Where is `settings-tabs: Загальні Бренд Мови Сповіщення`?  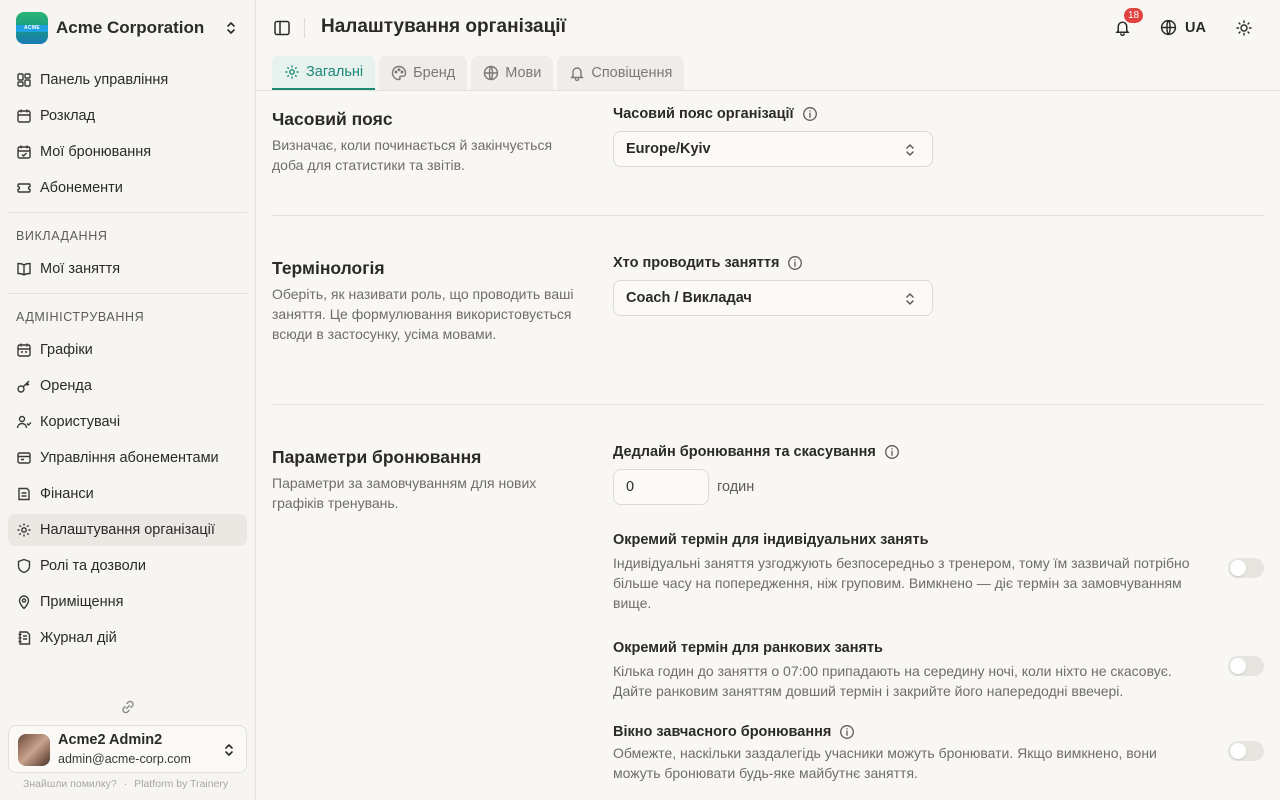 settings-tabs: Загальні Бренд Мови Сповіщення is located at coordinates (480, 73).